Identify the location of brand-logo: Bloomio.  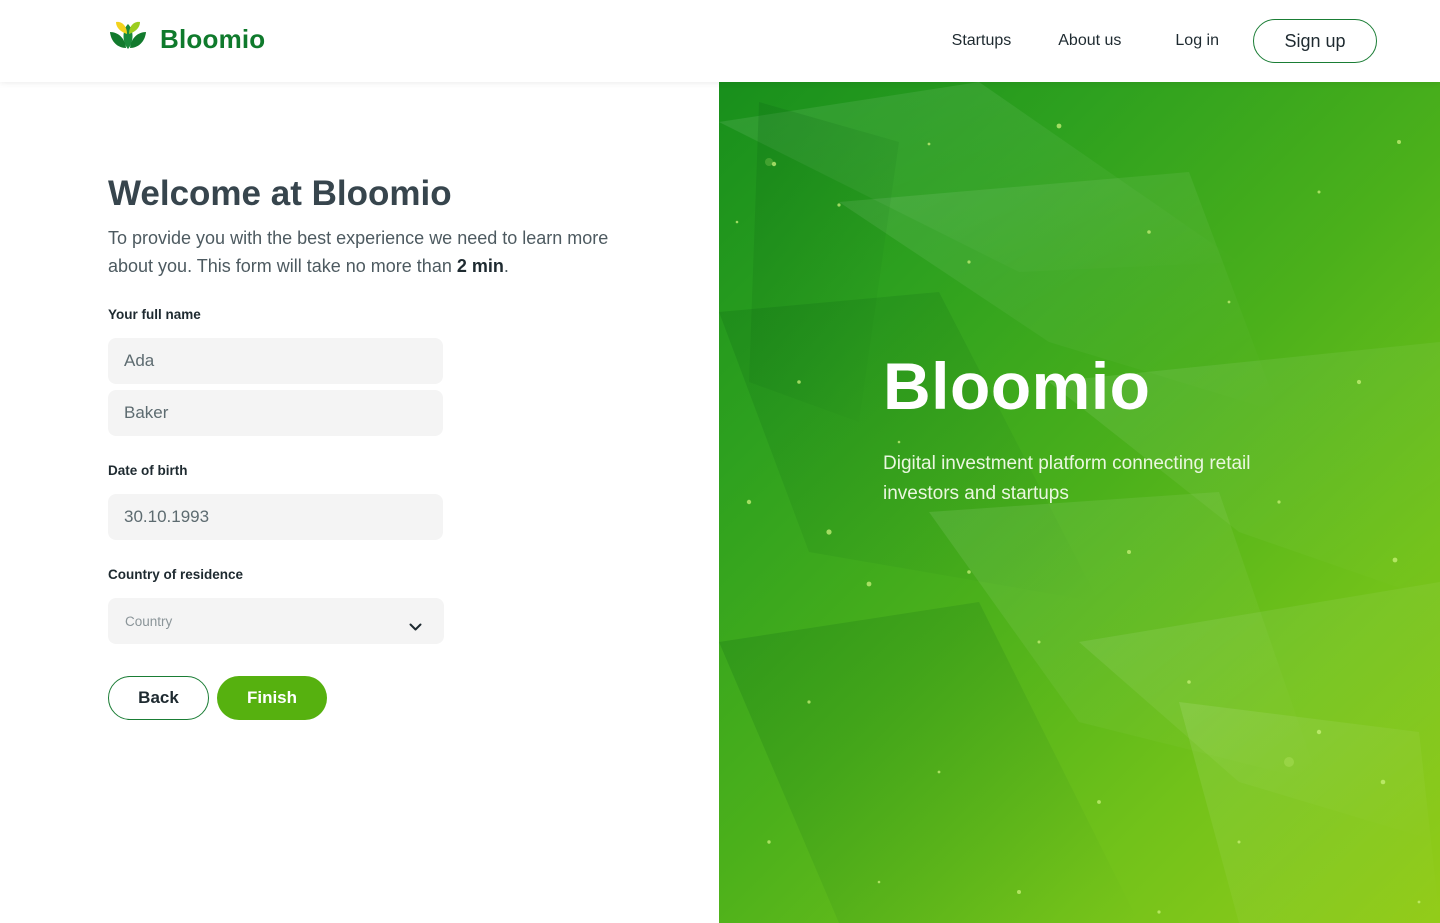
(186, 39).